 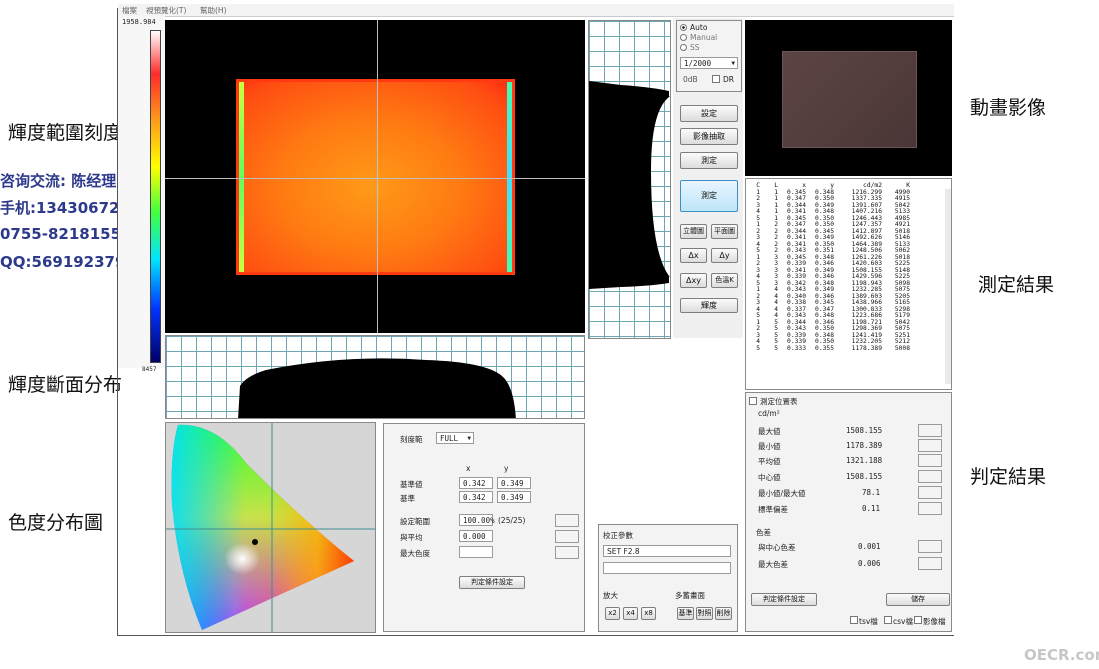 What do you see at coordinates (129, 10) in the screenshot?
I see `menu-file: 檔案` at bounding box center [129, 10].